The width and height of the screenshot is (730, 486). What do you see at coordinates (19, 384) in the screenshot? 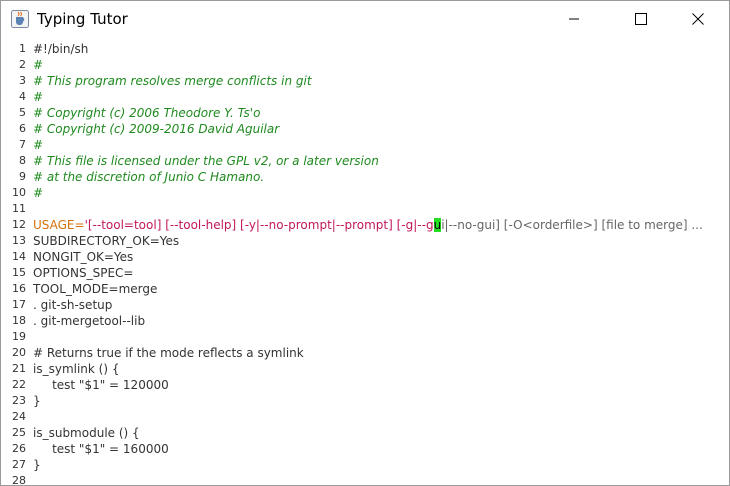
I see `line-number: 22` at bounding box center [19, 384].